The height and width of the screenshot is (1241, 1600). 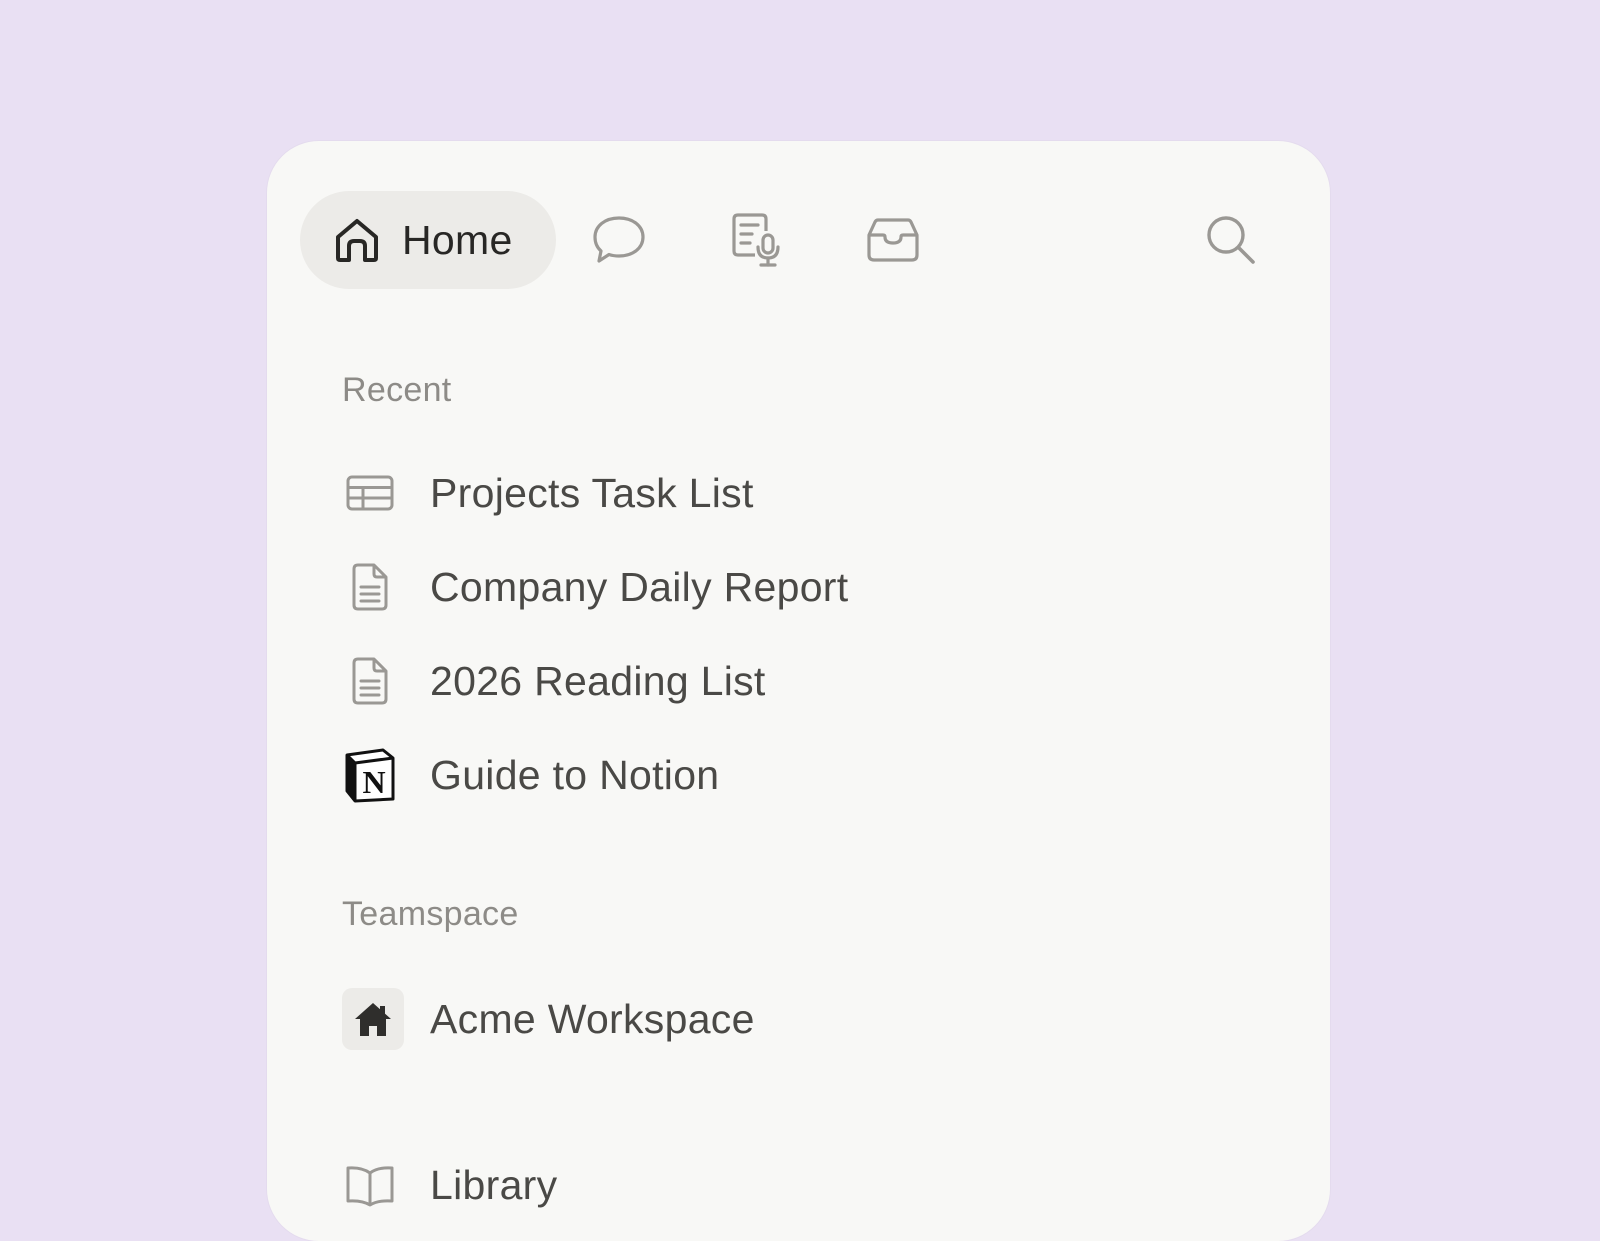 I want to click on chat-bubble-icon, so click(x=619, y=239).